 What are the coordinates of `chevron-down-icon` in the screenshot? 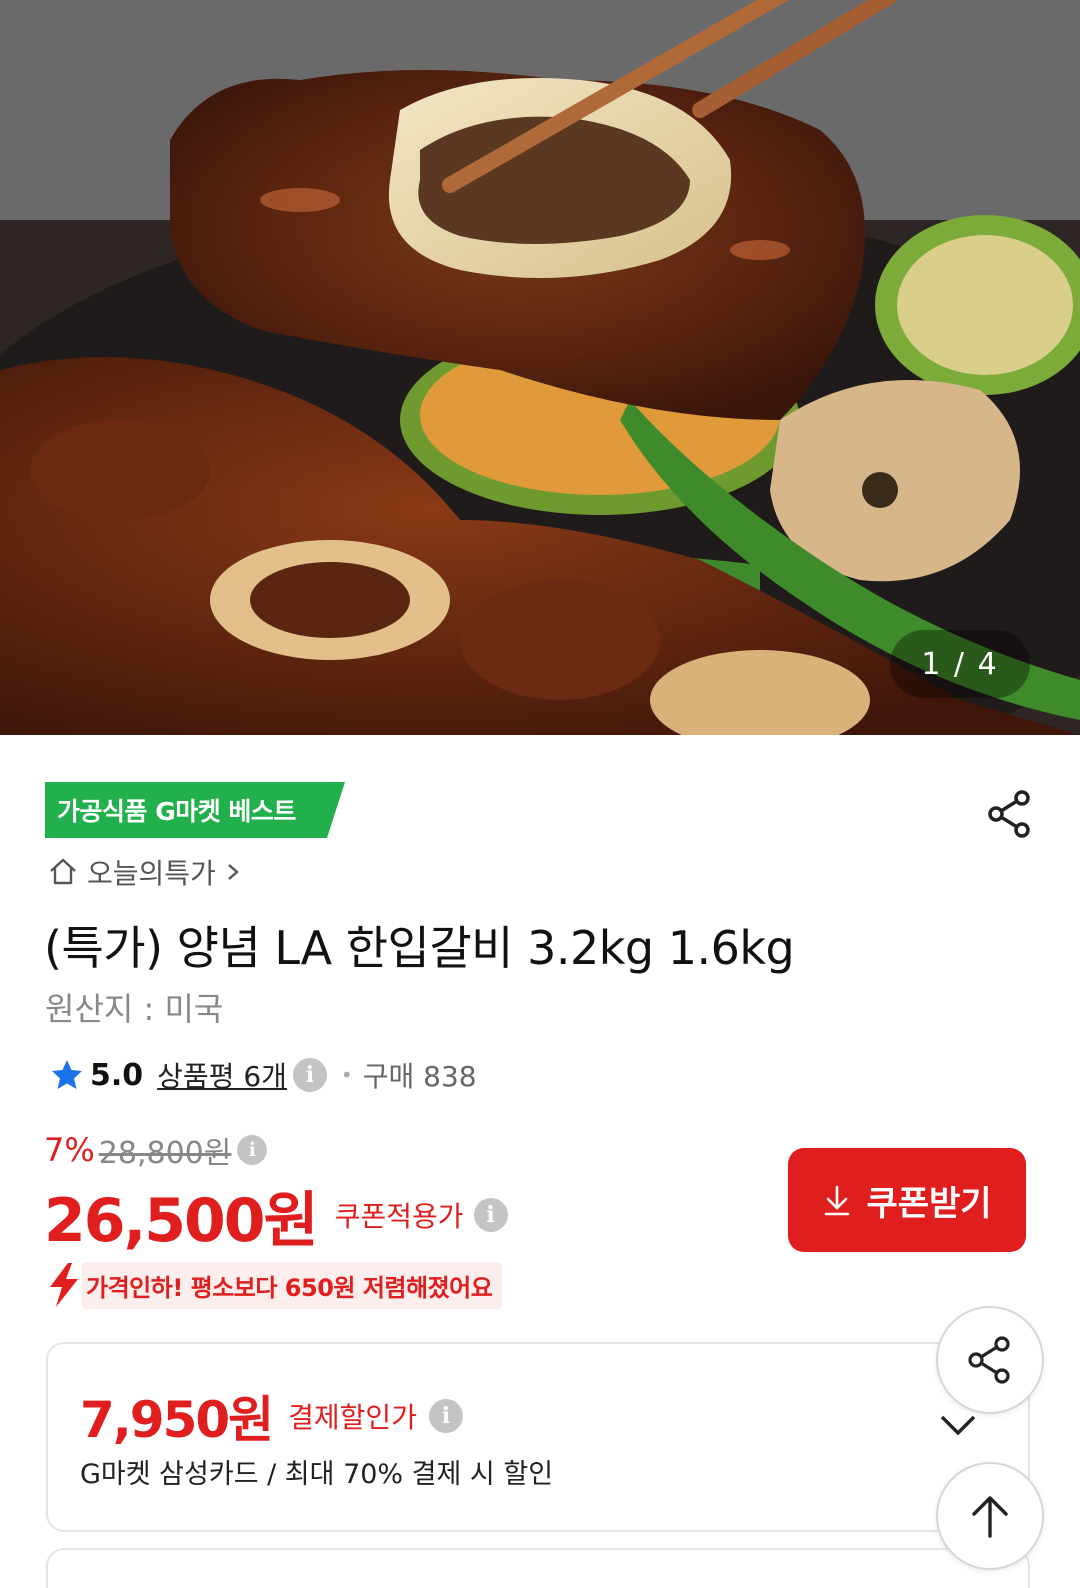 It's located at (958, 1425).